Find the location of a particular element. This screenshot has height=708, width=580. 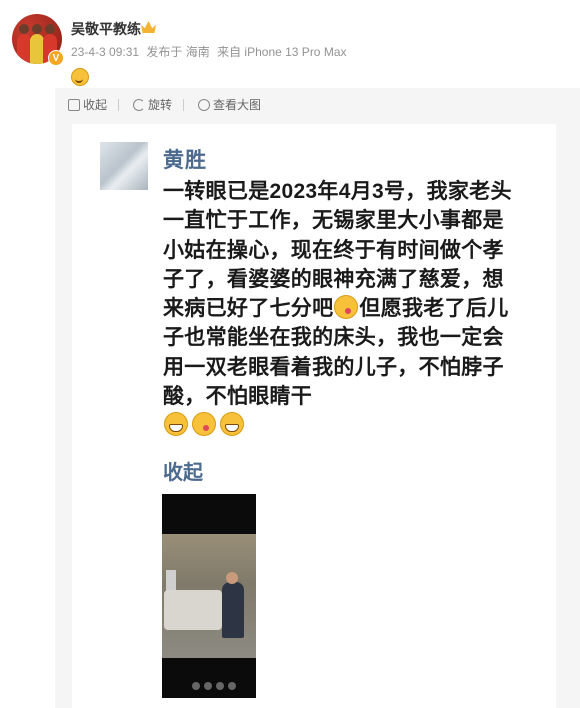

author-name: 黄胜 is located at coordinates (185, 159).